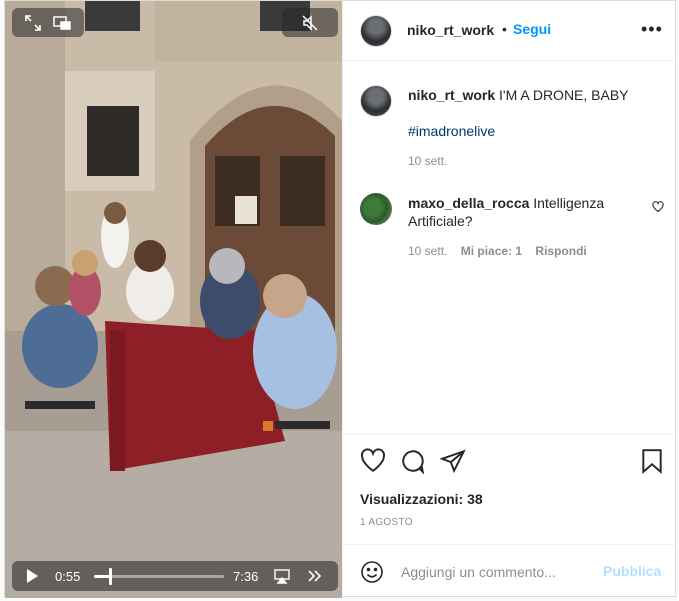 This screenshot has height=601, width=679. What do you see at coordinates (282, 576) in the screenshot?
I see `airplay-icon` at bounding box center [282, 576].